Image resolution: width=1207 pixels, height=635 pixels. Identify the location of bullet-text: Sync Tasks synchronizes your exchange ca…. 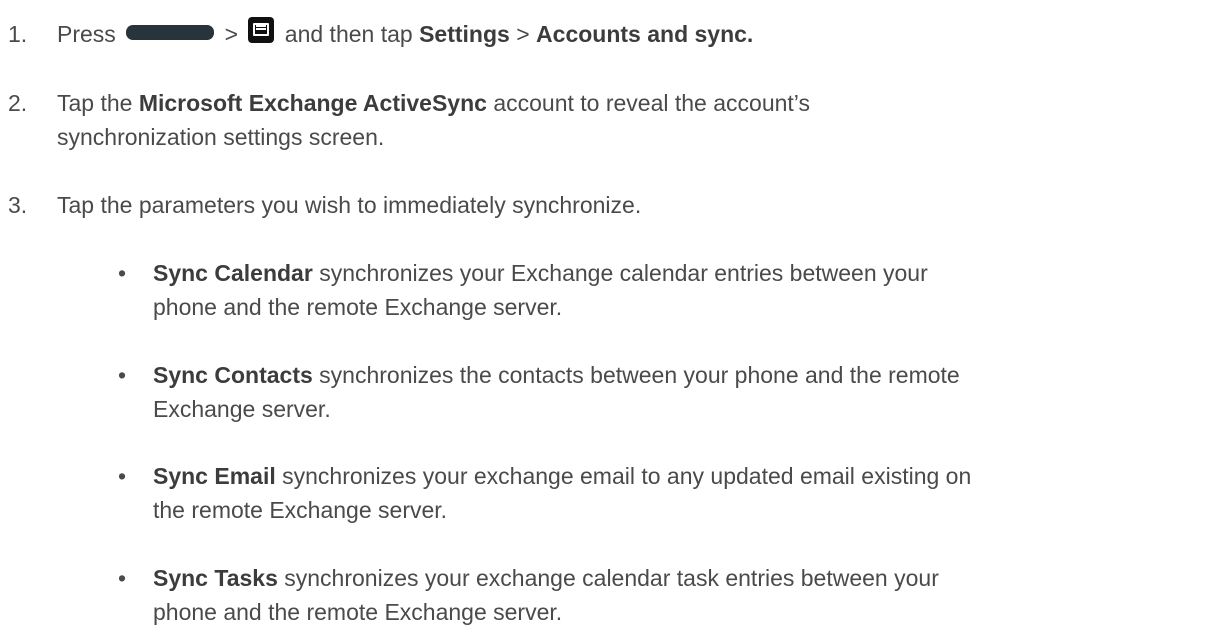
(663, 595).